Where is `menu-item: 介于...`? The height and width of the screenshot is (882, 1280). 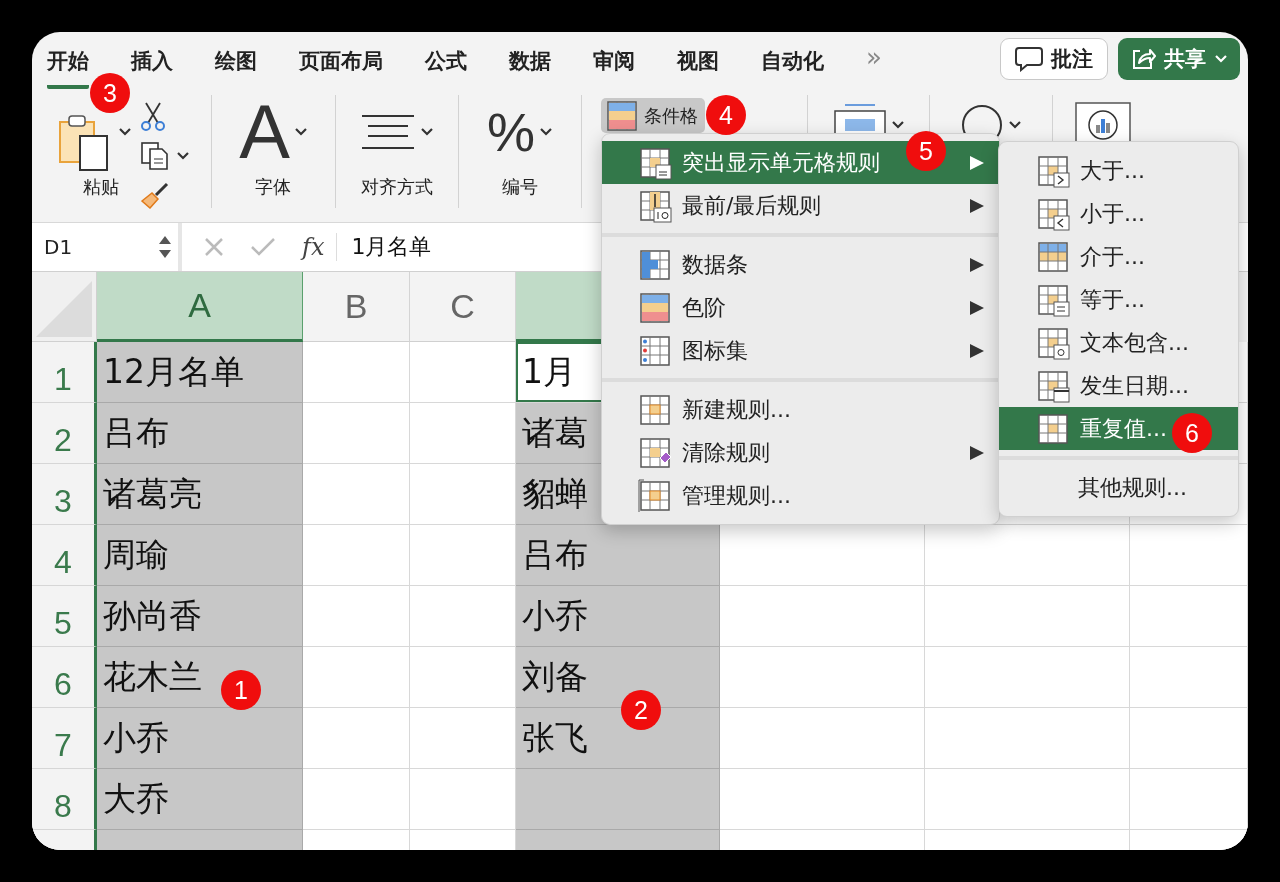
menu-item: 介于... is located at coordinates (1118, 256).